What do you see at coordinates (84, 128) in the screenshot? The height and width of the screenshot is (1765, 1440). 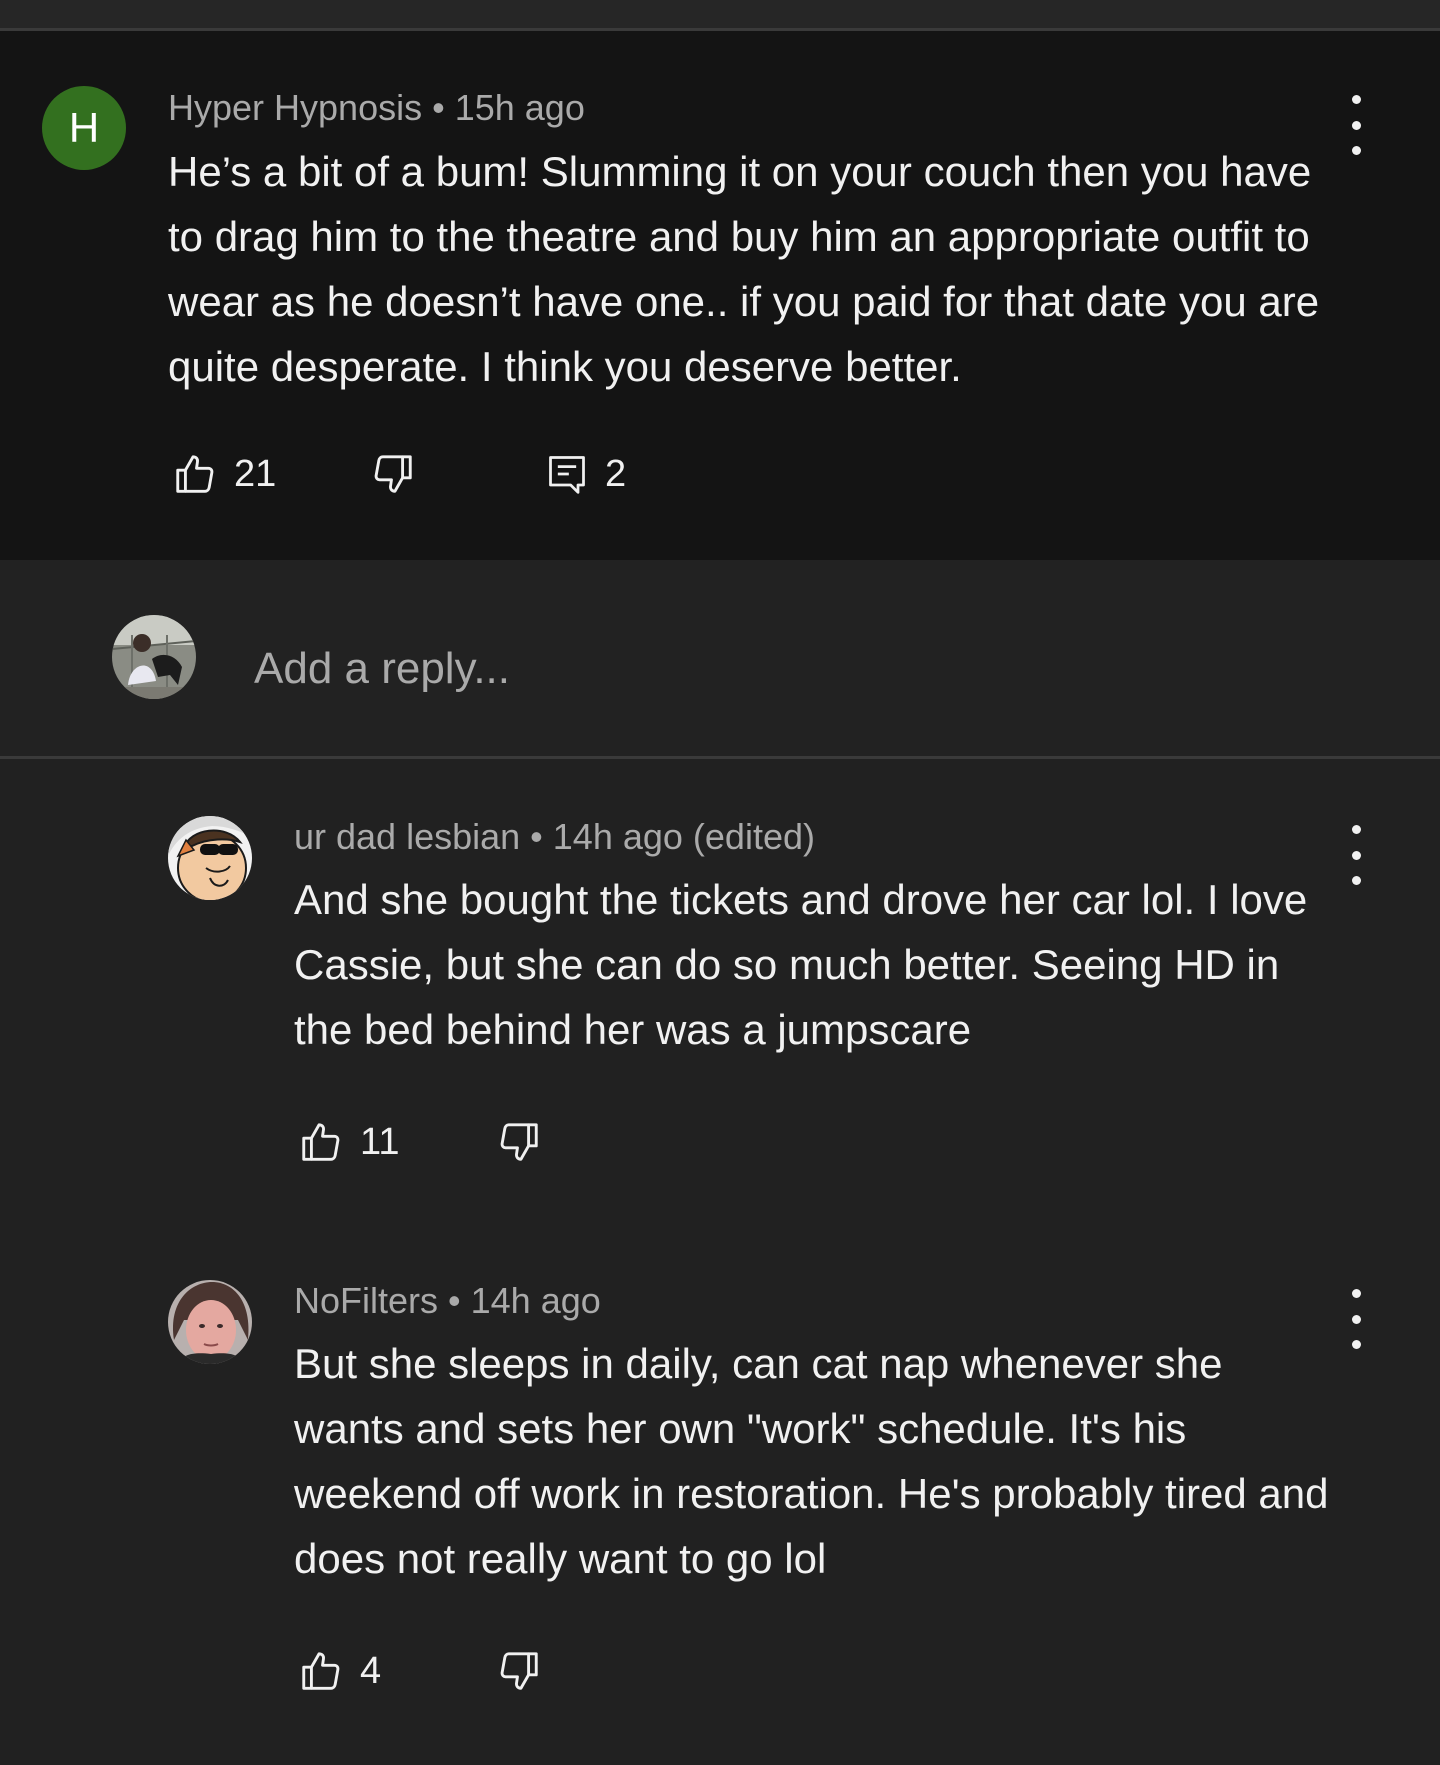 I see `author-avatar: H` at bounding box center [84, 128].